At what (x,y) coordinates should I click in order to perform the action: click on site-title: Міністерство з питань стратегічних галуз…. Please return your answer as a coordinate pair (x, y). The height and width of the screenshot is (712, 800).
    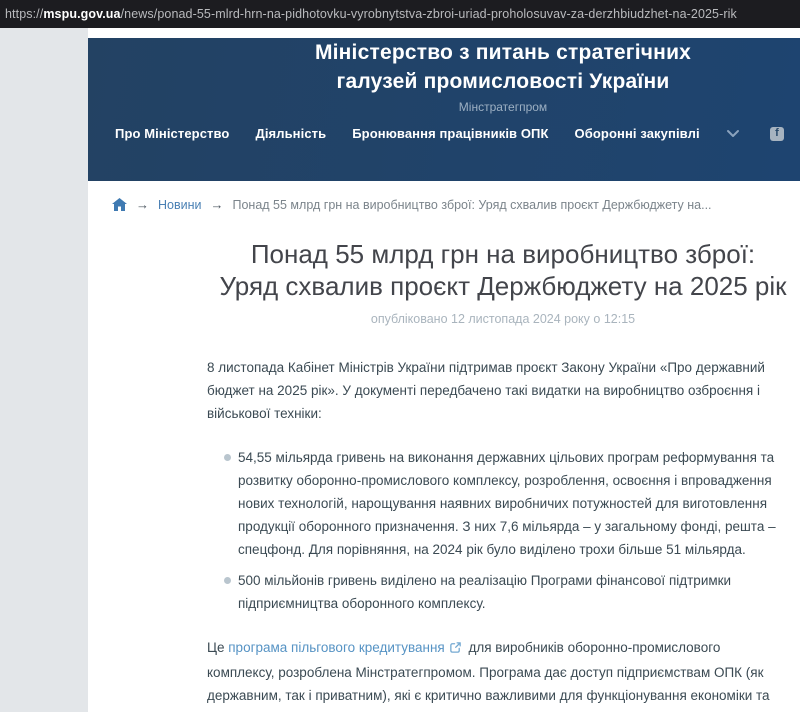
    Looking at the image, I should click on (503, 67).